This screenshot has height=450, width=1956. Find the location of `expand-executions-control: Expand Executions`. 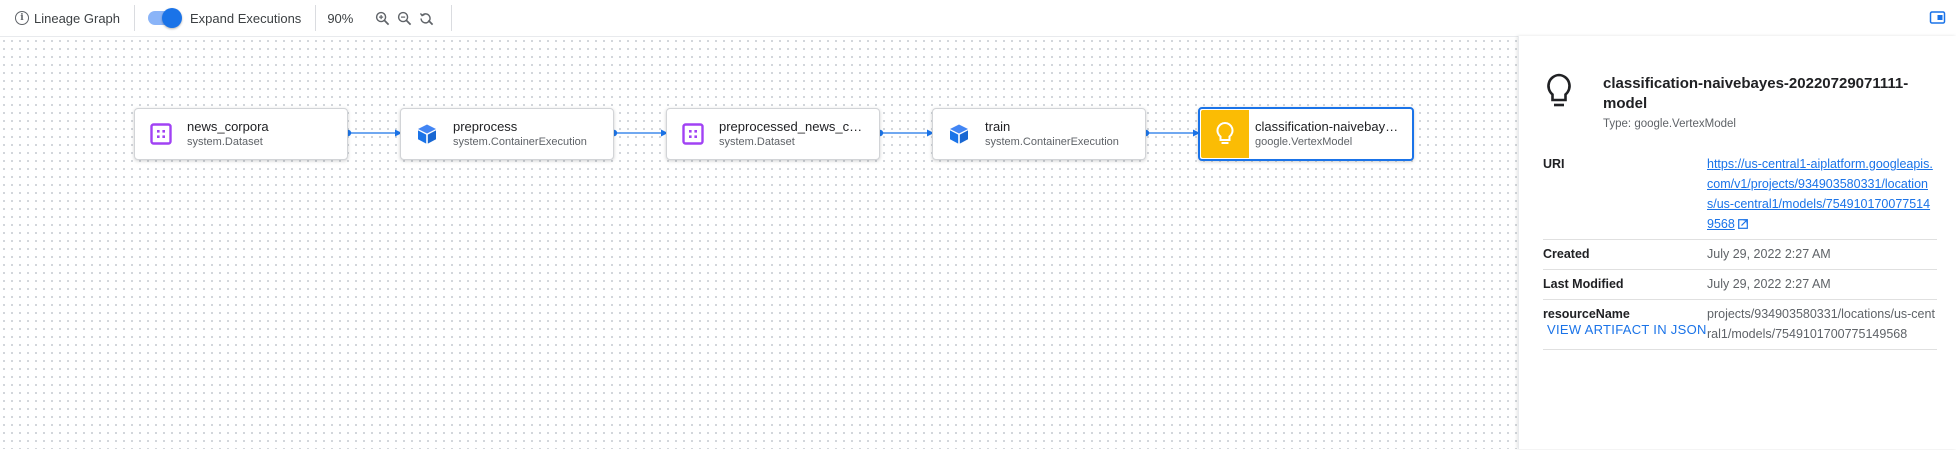

expand-executions-control: Expand Executions is located at coordinates (223, 18).